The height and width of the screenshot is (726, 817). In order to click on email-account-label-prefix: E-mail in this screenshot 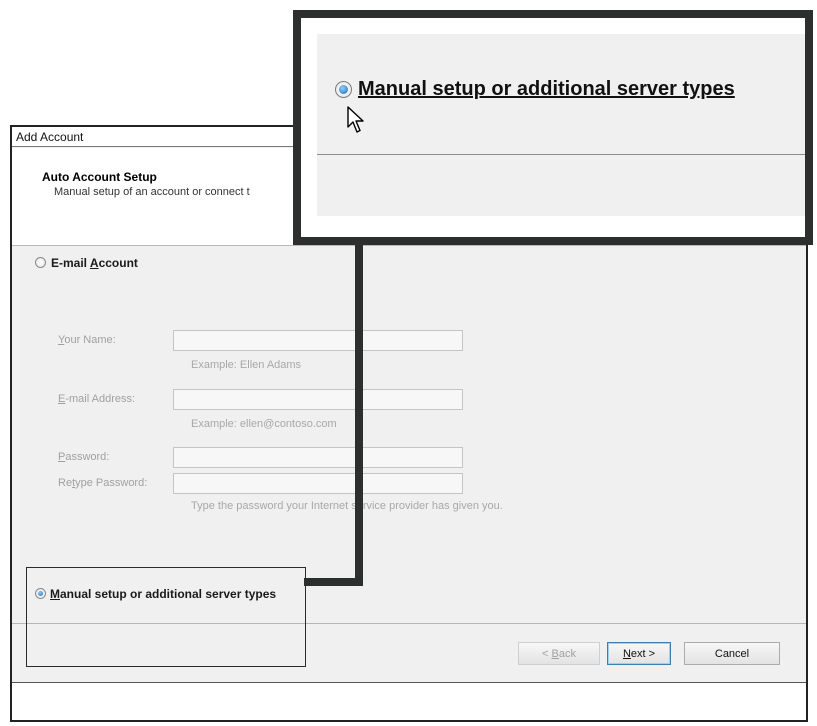, I will do `click(70, 262)`.